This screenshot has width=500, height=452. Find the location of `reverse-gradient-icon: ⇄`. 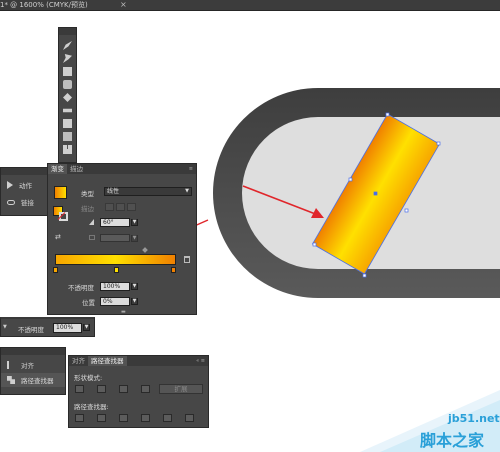

reverse-gradient-icon: ⇄ is located at coordinates (58, 237).